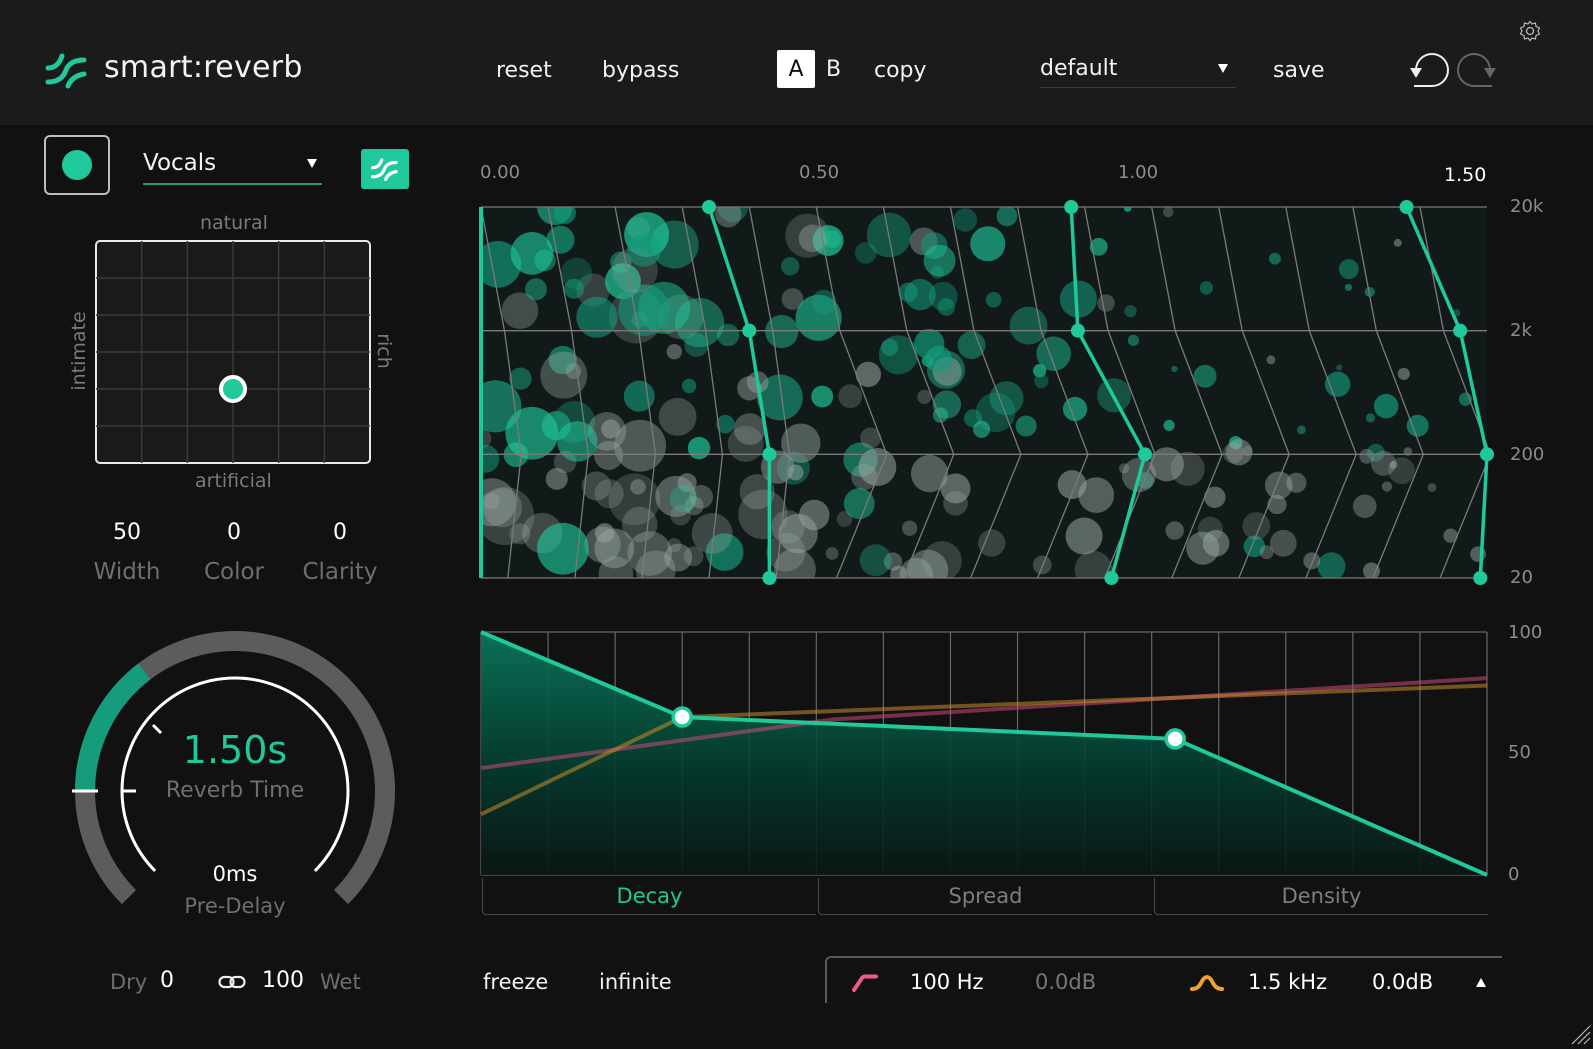 This screenshot has width=1593, height=1049. Describe the element at coordinates (127, 572) in the screenshot. I see `param-label-width: Width` at that location.